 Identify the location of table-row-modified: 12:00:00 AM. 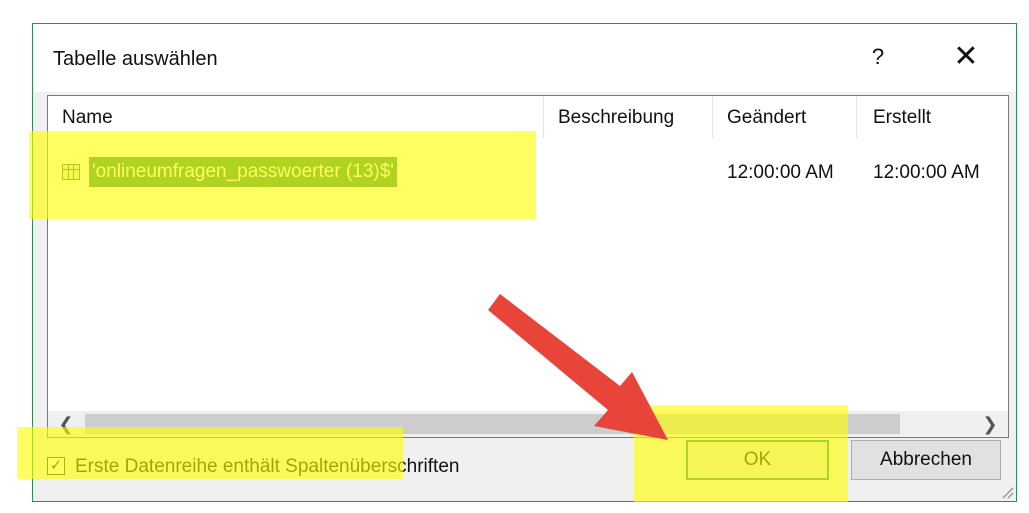
(780, 172).